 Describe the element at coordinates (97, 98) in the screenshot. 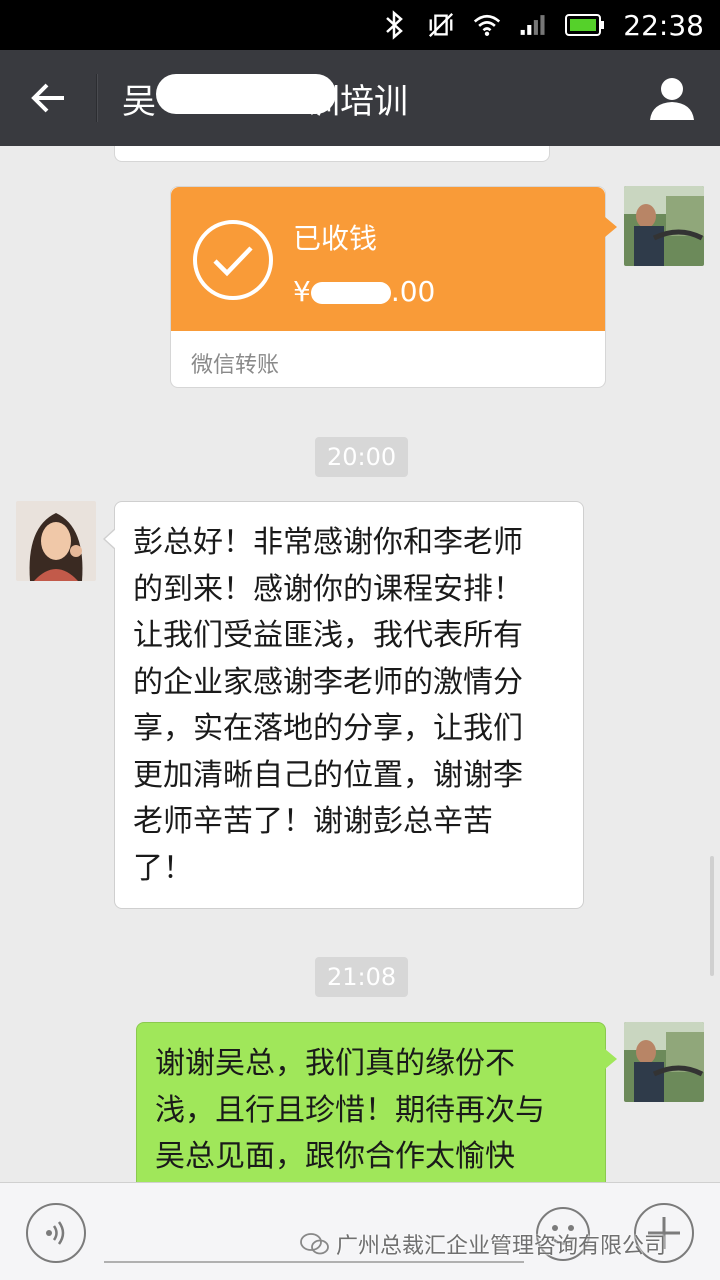

I see `header-divider` at that location.